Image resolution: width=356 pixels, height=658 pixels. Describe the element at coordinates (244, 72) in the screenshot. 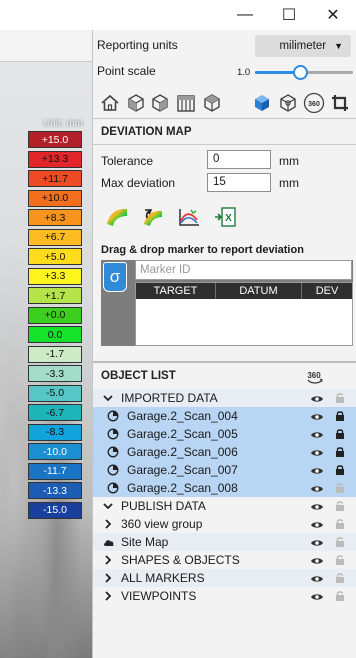

I see `point-scale-value: 1.0` at that location.